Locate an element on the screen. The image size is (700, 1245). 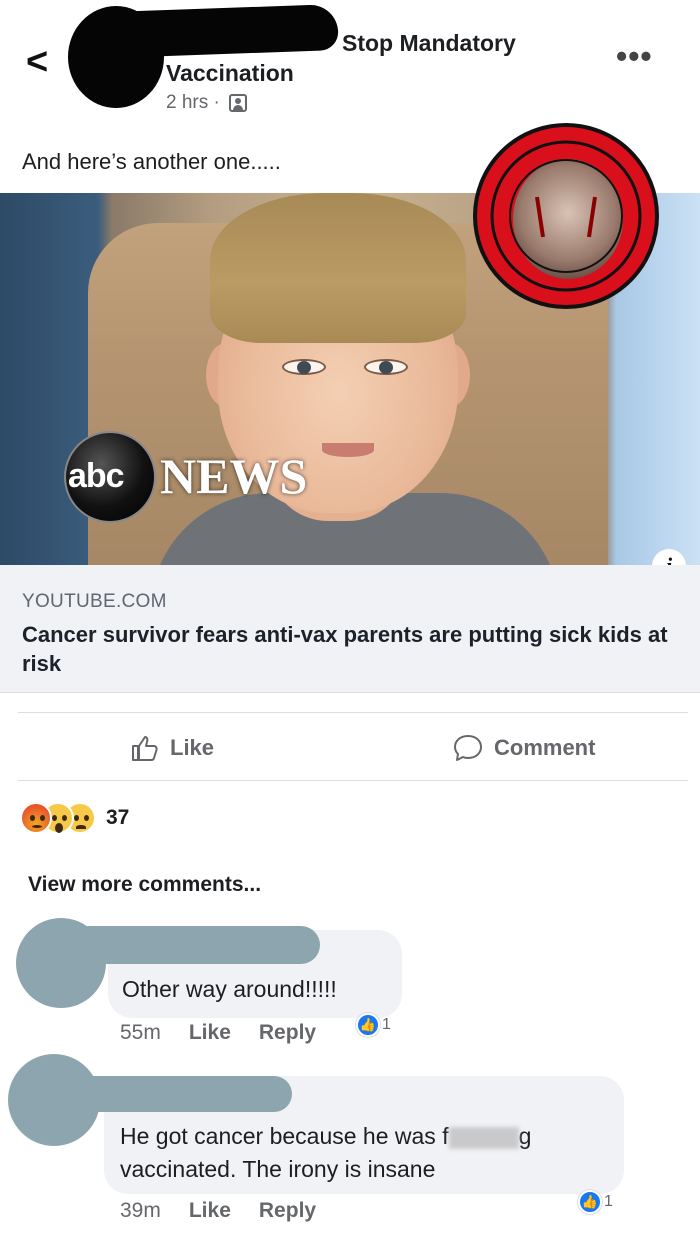
boy-mouth is located at coordinates (348, 450).